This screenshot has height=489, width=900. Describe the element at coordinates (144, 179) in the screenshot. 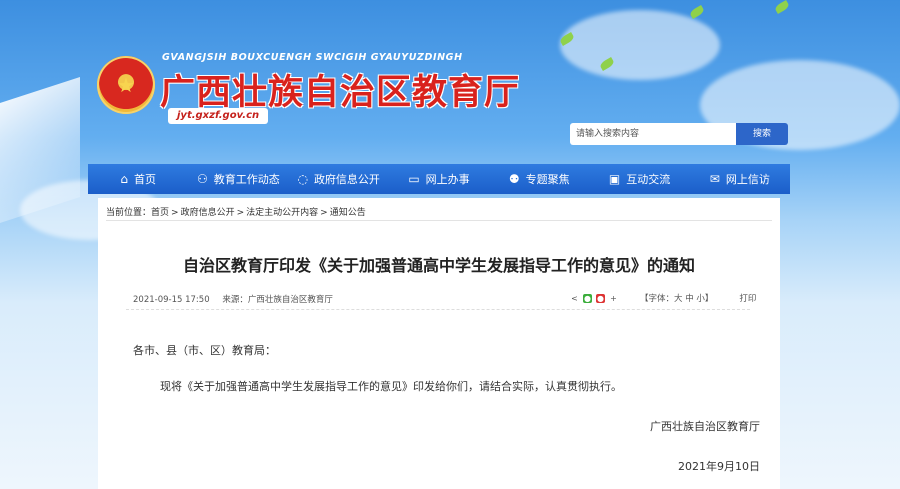

I see `nav-item-label: 首页` at that location.